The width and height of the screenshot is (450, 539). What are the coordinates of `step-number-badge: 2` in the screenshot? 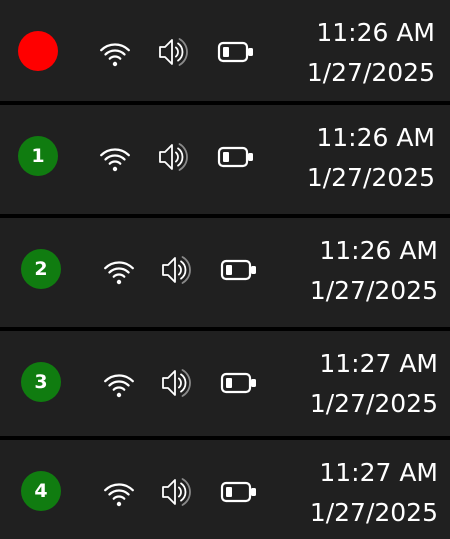 It's located at (41, 269).